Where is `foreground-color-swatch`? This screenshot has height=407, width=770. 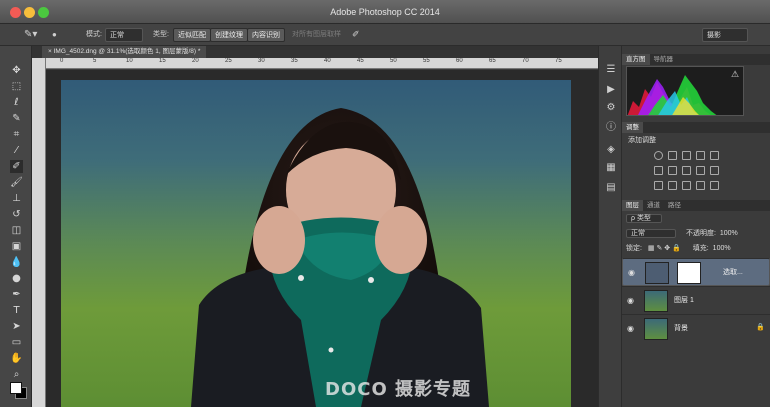 foreground-color-swatch is located at coordinates (16, 388).